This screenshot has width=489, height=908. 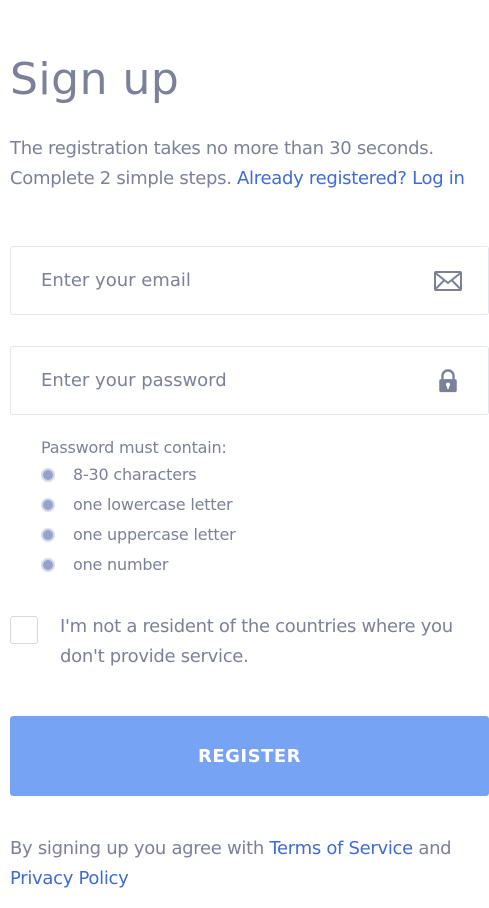 I want to click on lock-icon, so click(x=448, y=381).